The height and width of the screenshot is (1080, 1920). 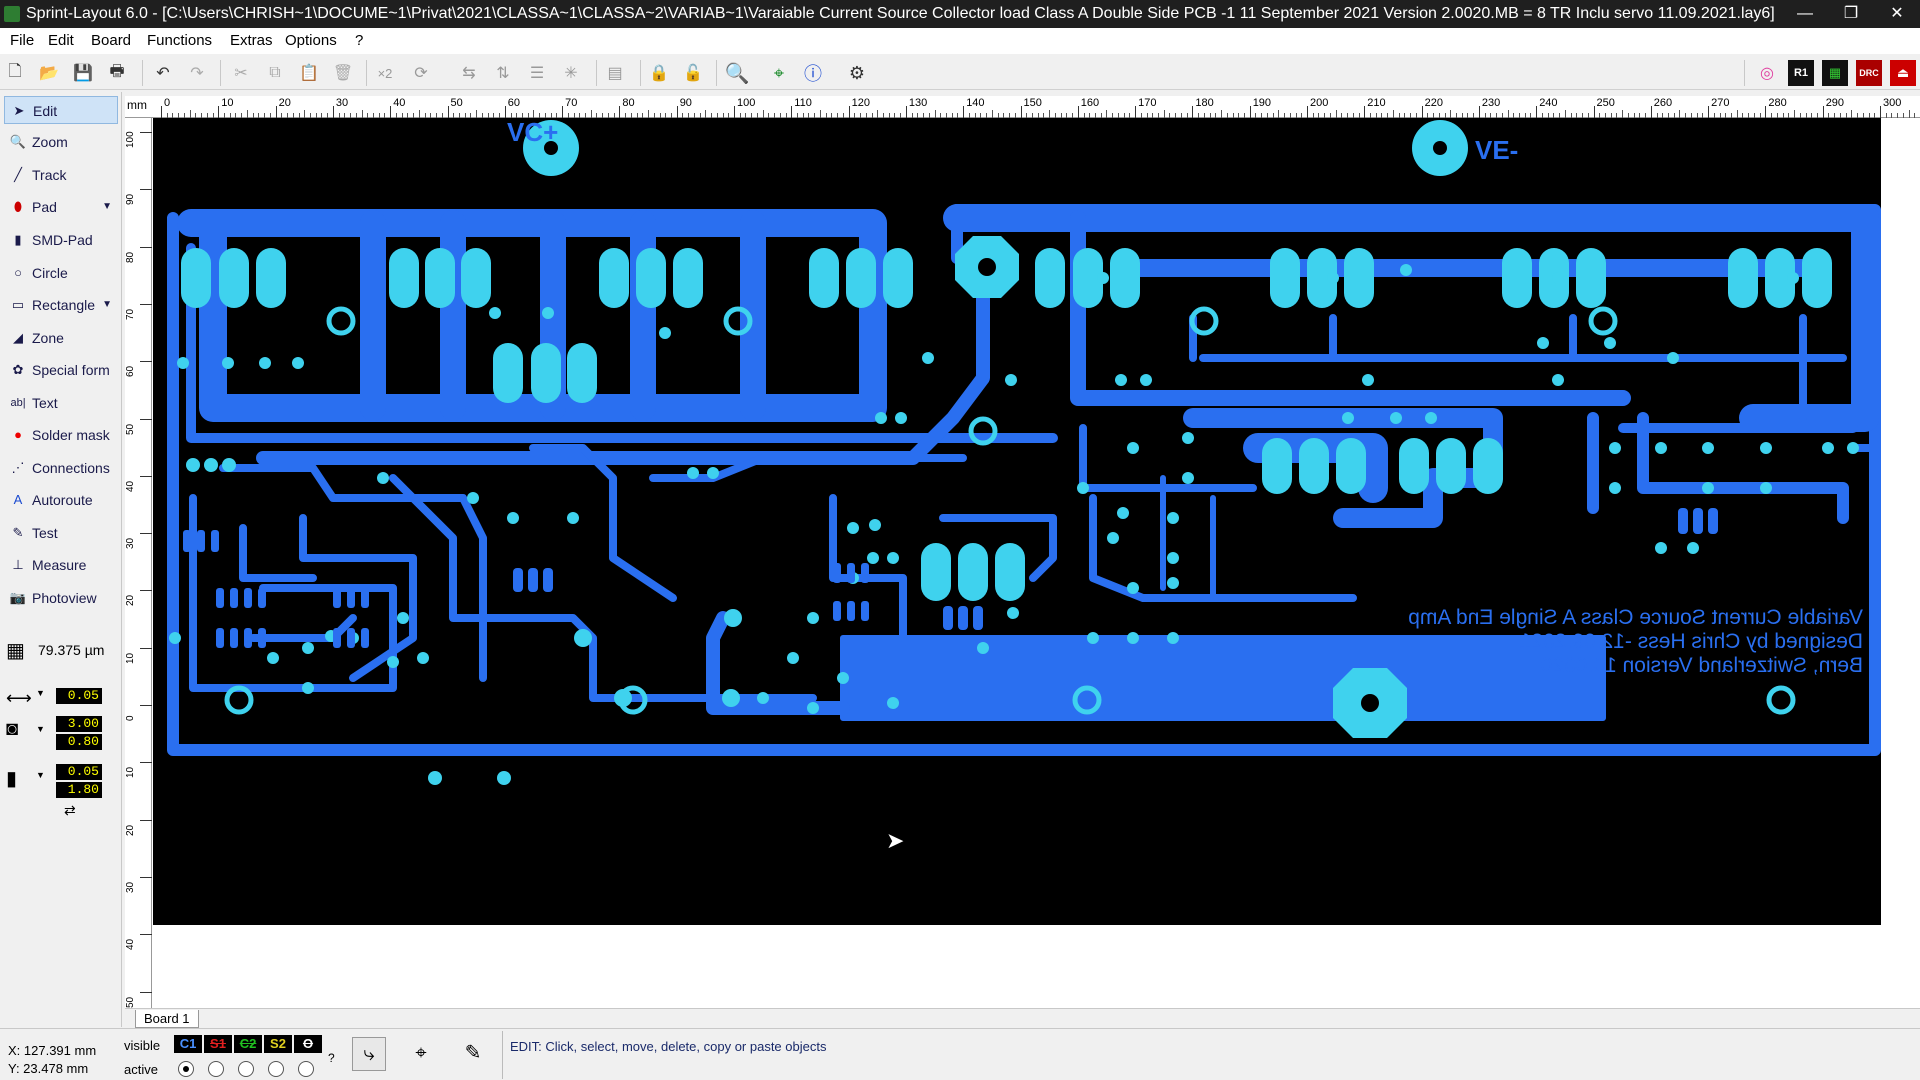 I want to click on tool-track: ╱ Track, so click(x=61, y=175).